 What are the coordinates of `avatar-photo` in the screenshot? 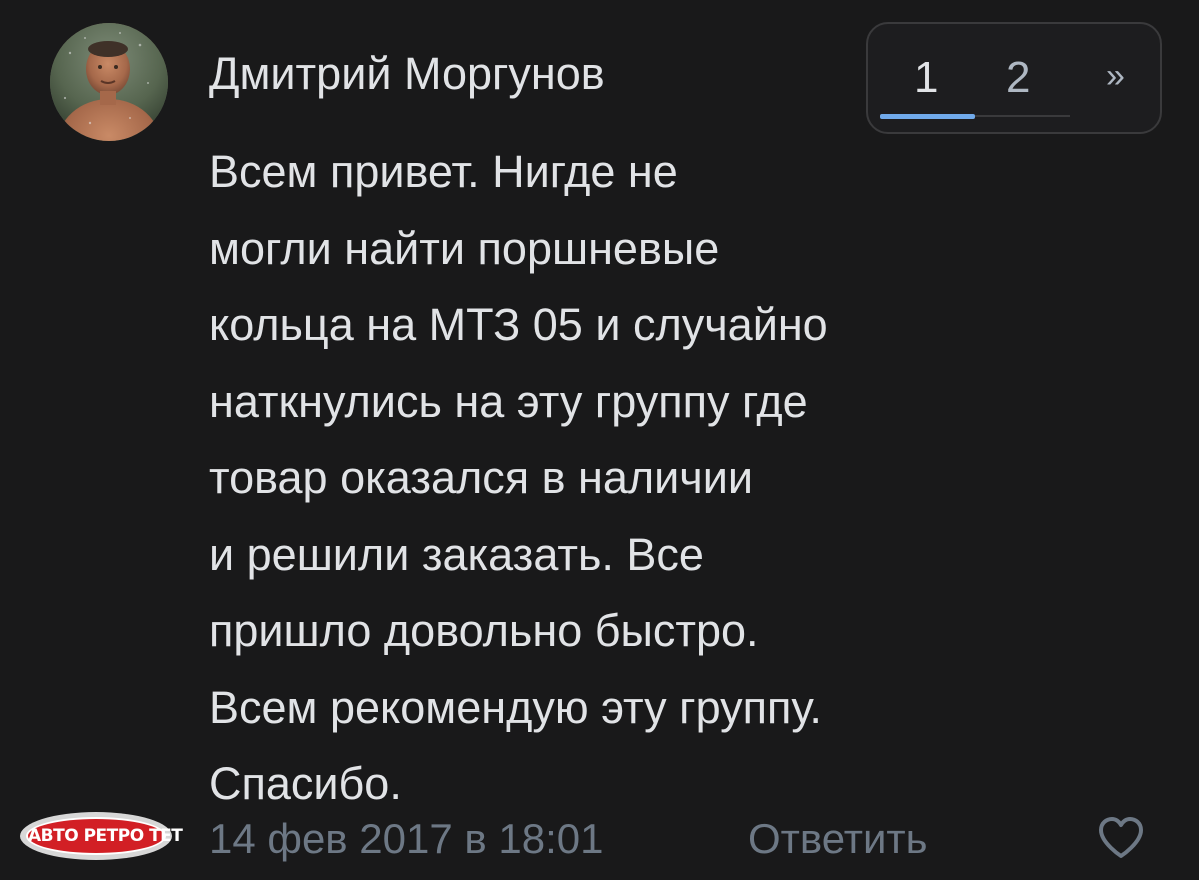 It's located at (109, 82).